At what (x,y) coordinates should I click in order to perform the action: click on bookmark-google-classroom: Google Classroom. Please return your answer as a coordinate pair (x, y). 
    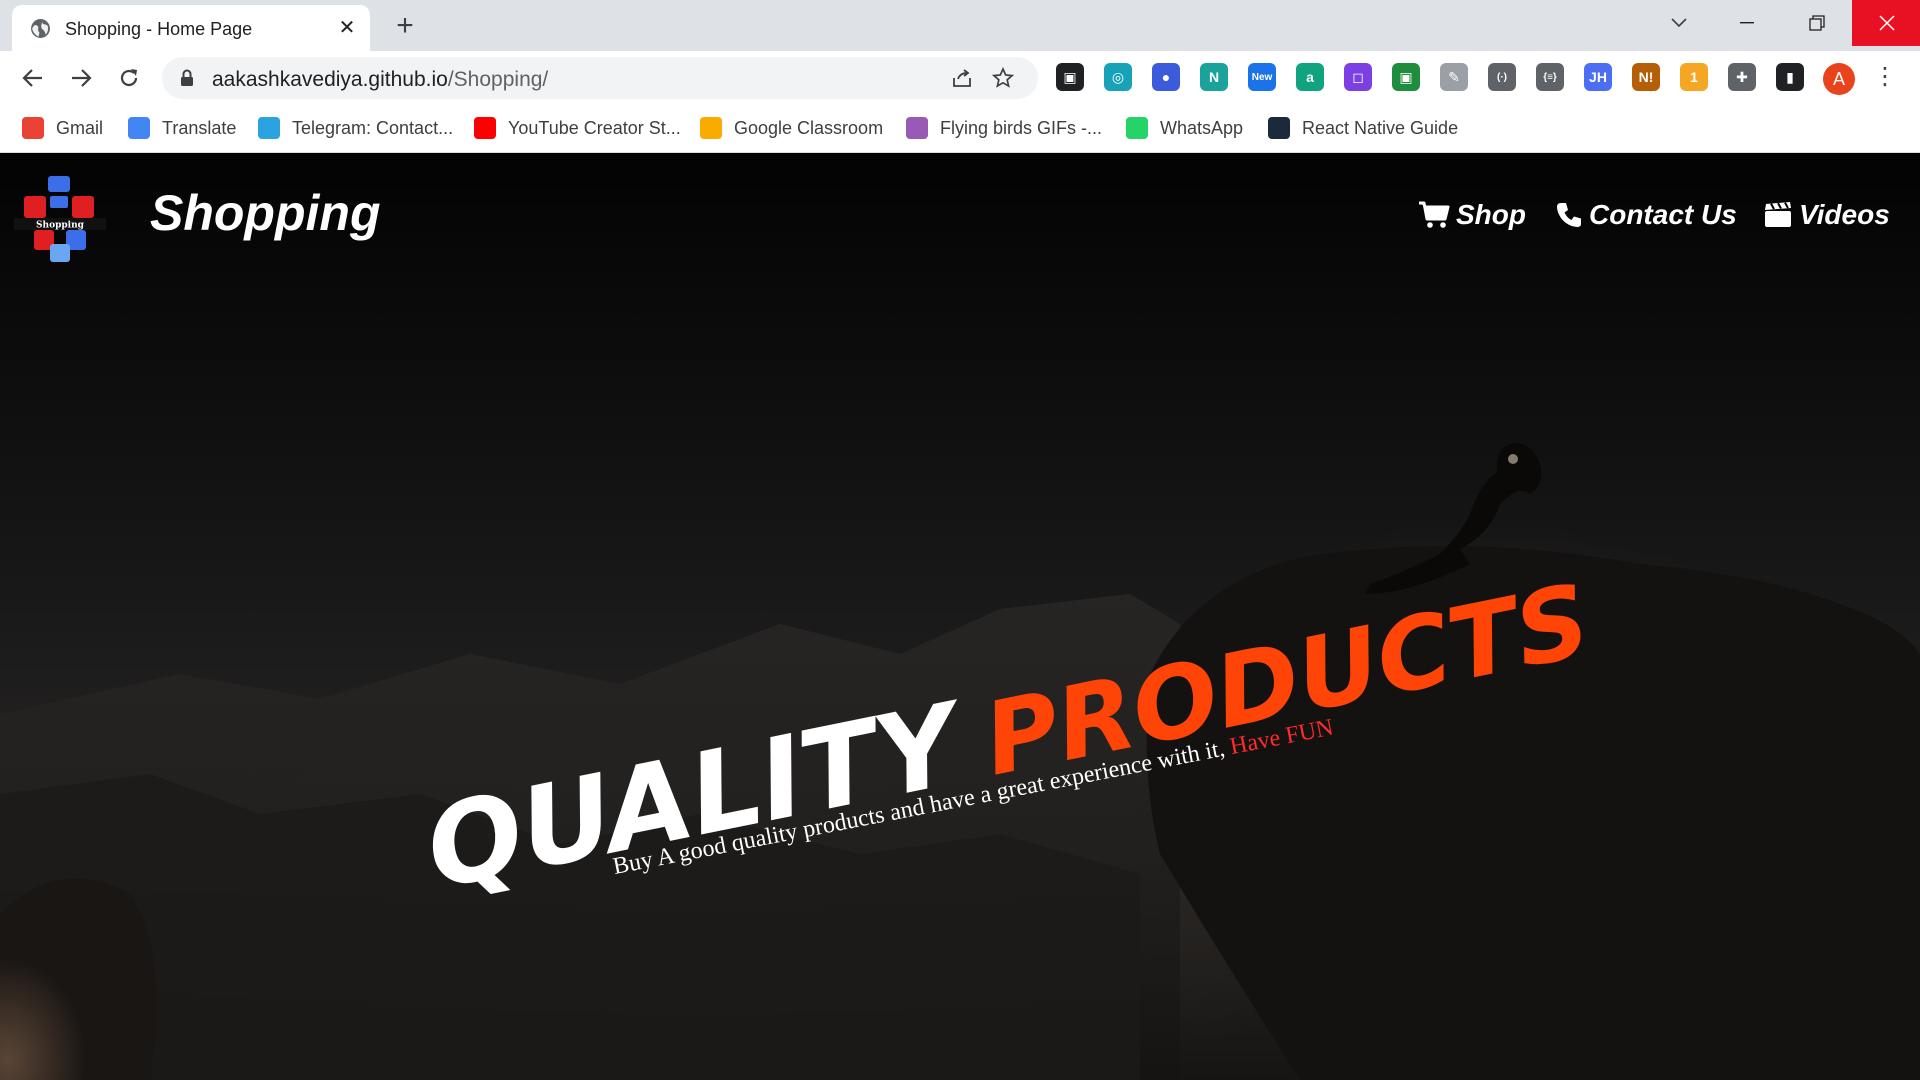
    Looking at the image, I should click on (791, 128).